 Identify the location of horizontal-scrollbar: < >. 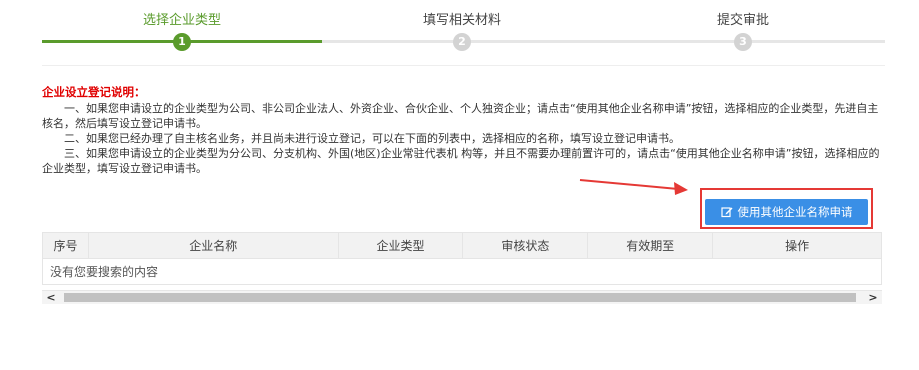
(462, 297).